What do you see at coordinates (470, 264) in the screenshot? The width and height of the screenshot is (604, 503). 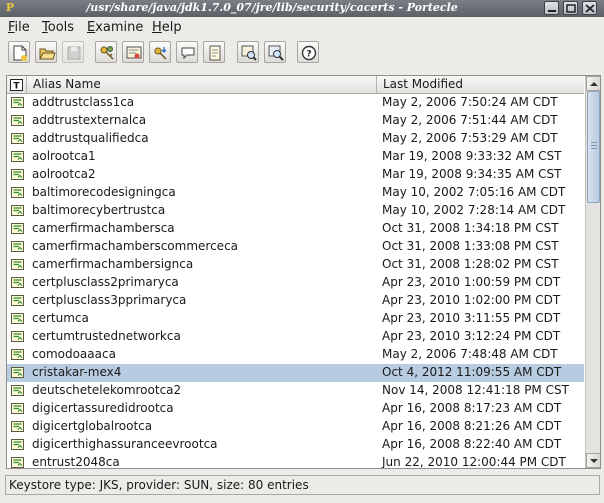 I see `last-modified-cell: Oct 31, 2008 1:28:02 PM CST` at bounding box center [470, 264].